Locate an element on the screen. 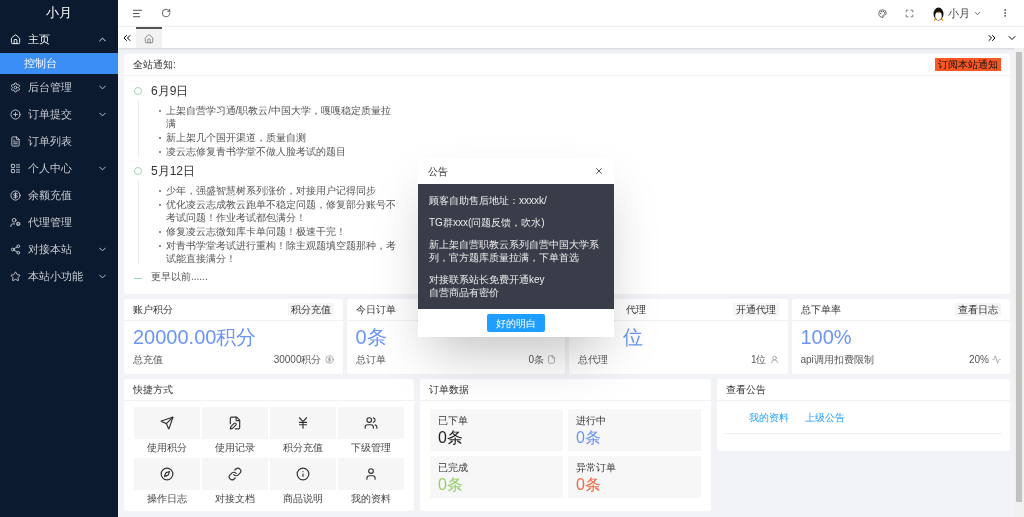 Image resolution: width=1024 pixels, height=517 pixels. shortcut-label: 积分充值 is located at coordinates (303, 448).